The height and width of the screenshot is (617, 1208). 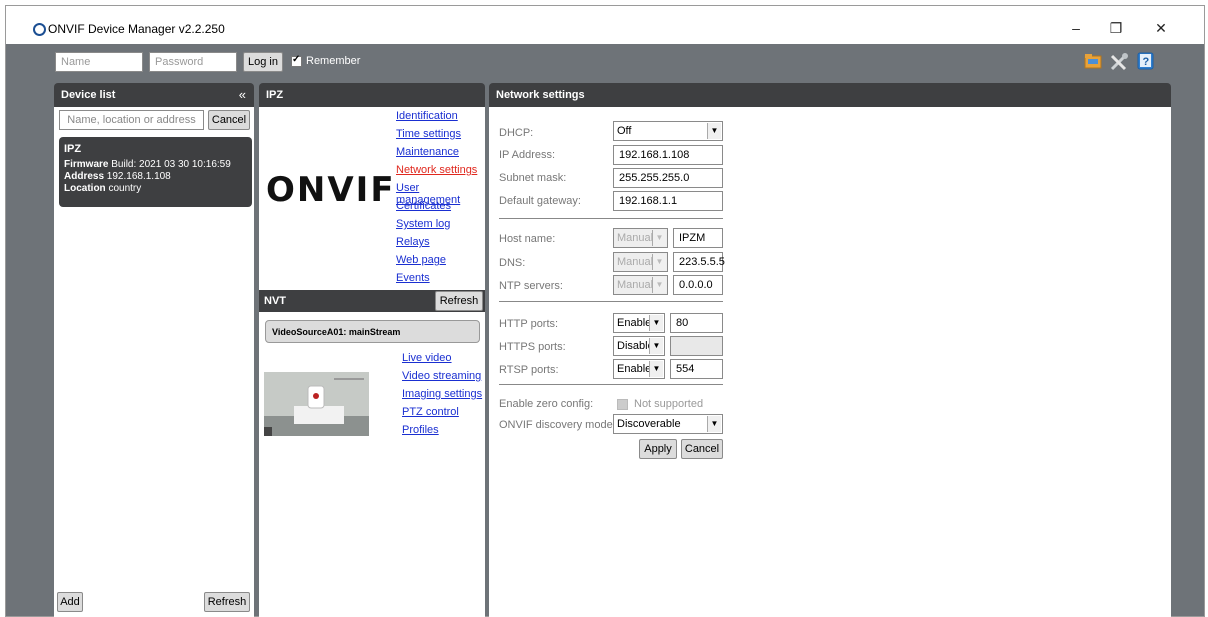 What do you see at coordinates (698, 238) in the screenshot?
I see `host-name-field: IPZM` at bounding box center [698, 238].